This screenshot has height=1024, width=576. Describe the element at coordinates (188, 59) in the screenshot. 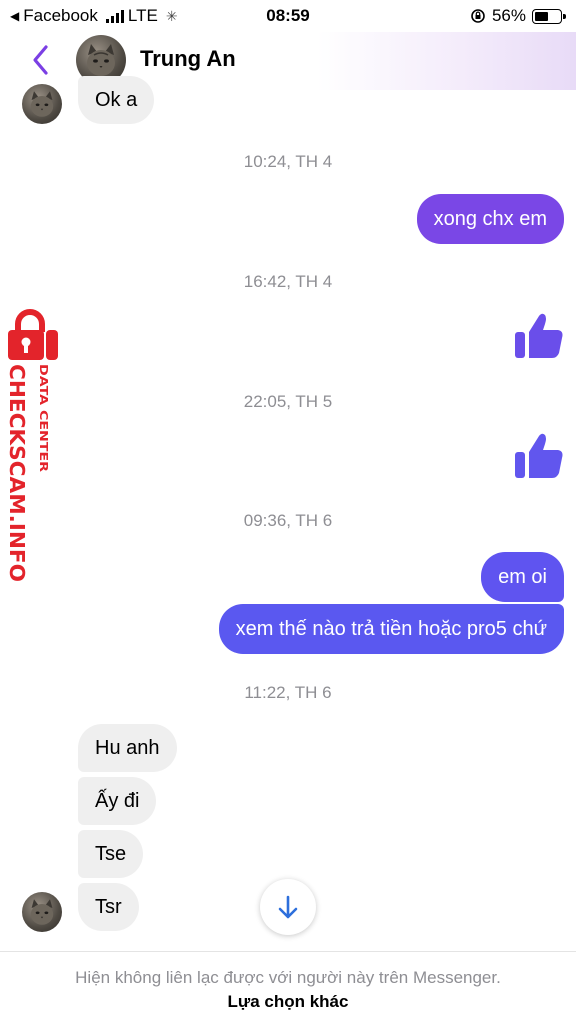

I see `contact-name: Trung An` at that location.